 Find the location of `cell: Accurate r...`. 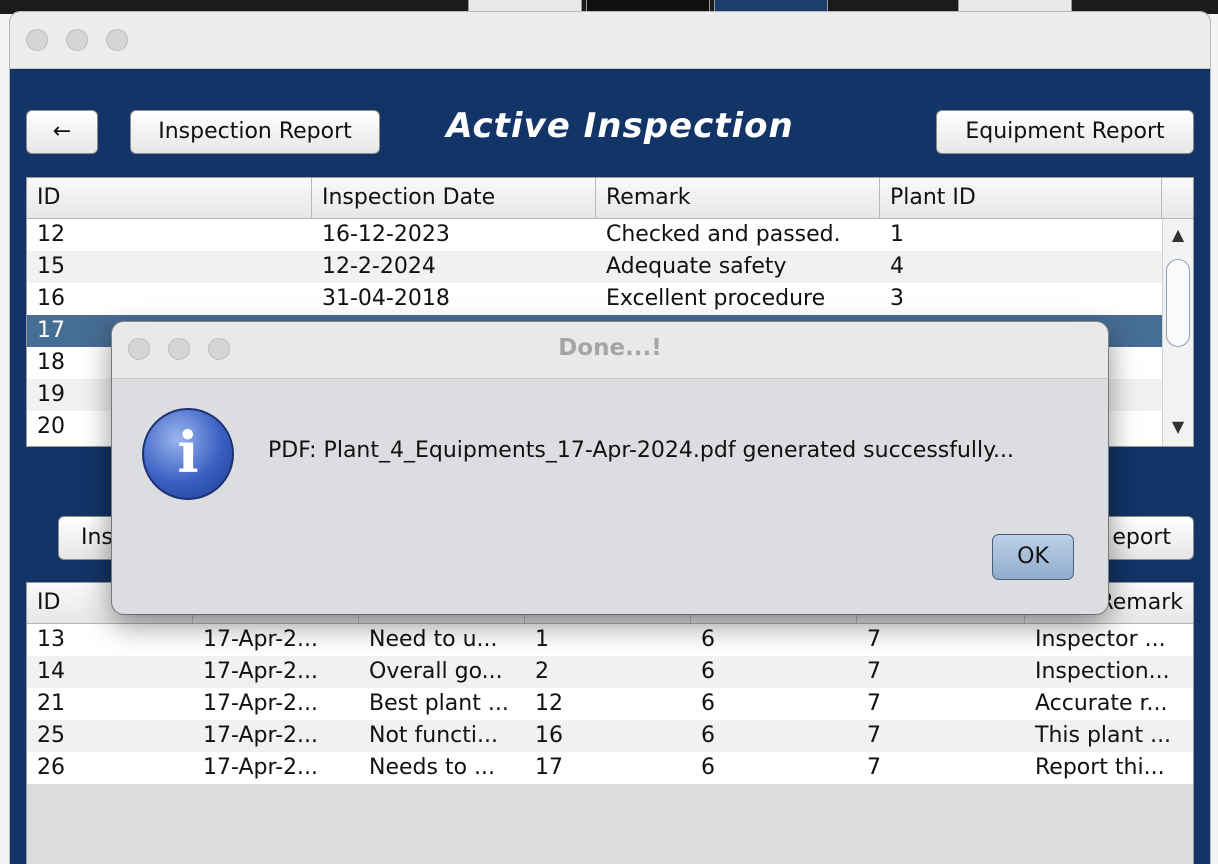

cell: Accurate r... is located at coordinates (1101, 703).